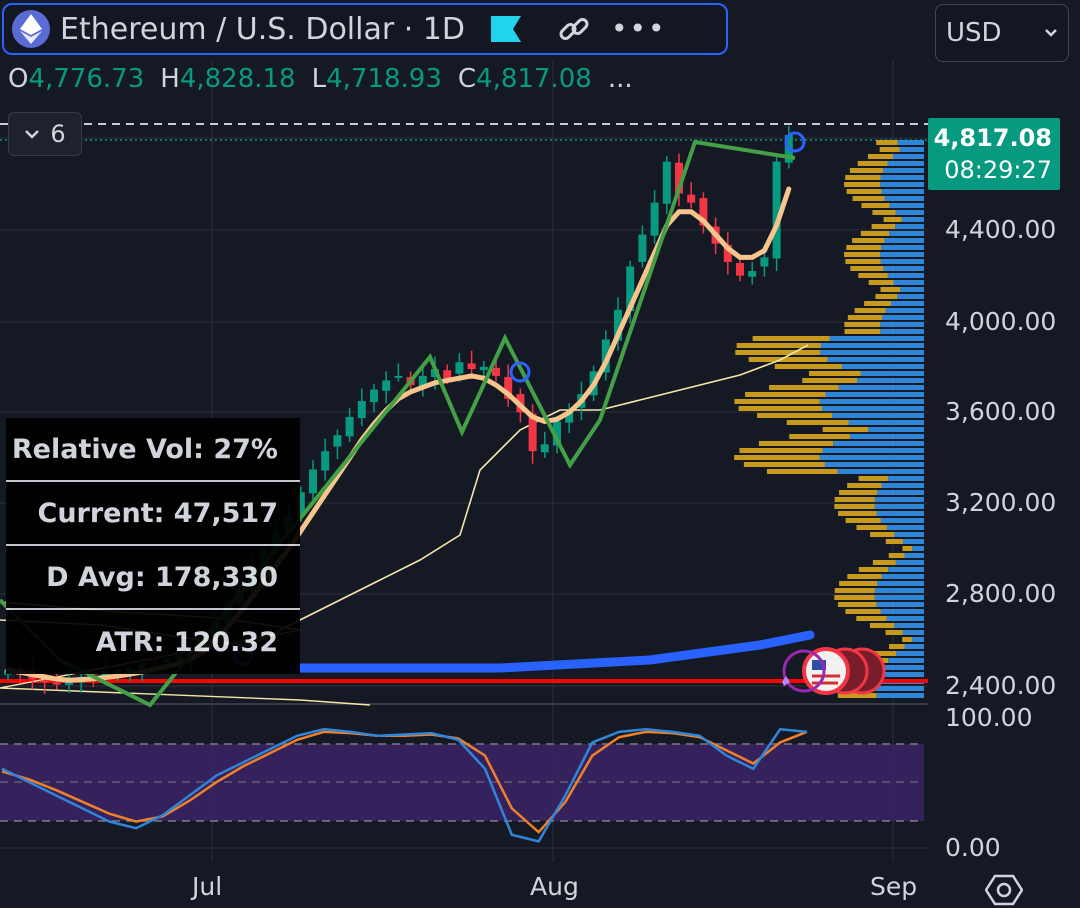 The width and height of the screenshot is (1080, 908). Describe the element at coordinates (18, 79) in the screenshot. I see `open-label: O` at that location.